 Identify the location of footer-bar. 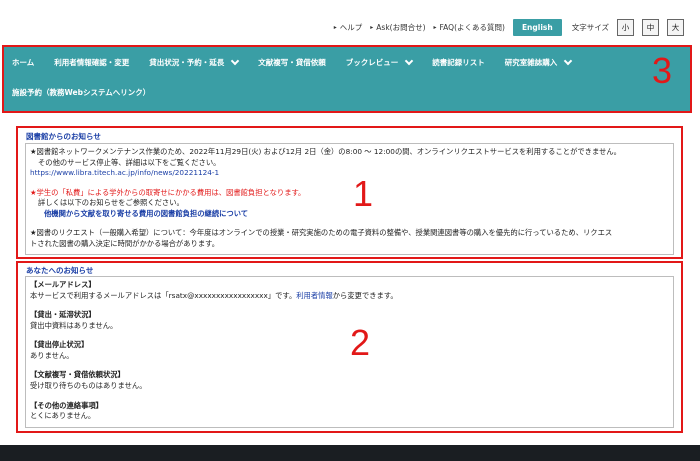
(350, 453).